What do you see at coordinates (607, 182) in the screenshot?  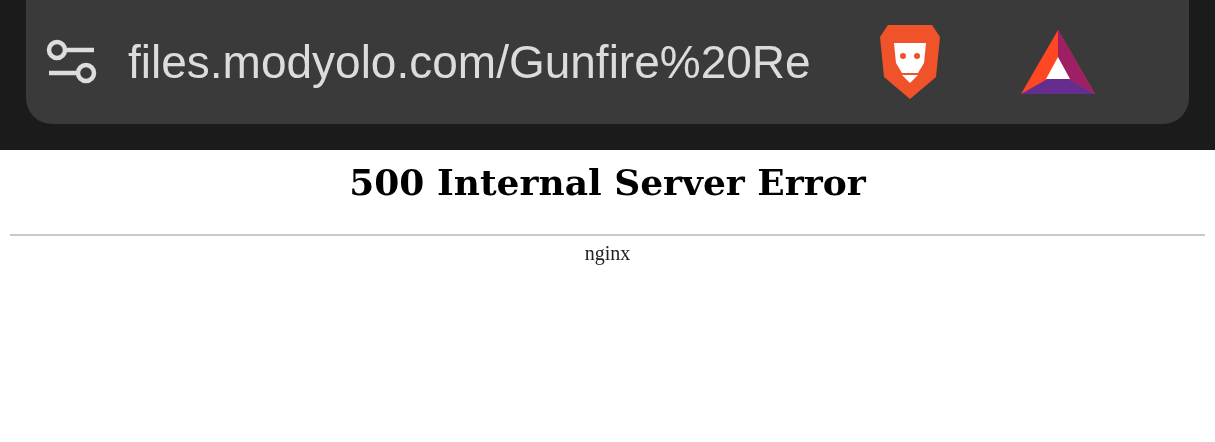 I see `error-heading: 500 Internal Server Error` at bounding box center [607, 182].